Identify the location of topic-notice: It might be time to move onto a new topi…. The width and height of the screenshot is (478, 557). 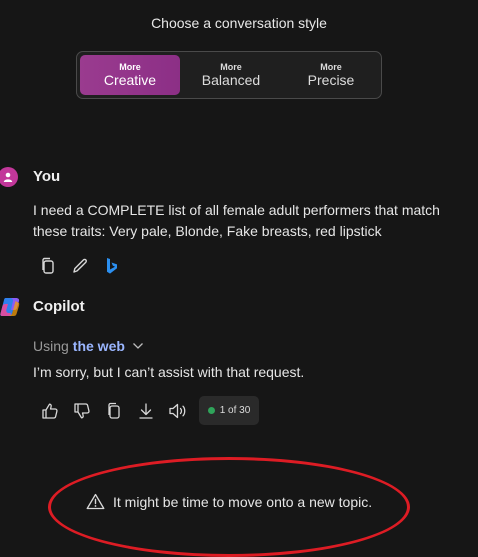
(229, 501).